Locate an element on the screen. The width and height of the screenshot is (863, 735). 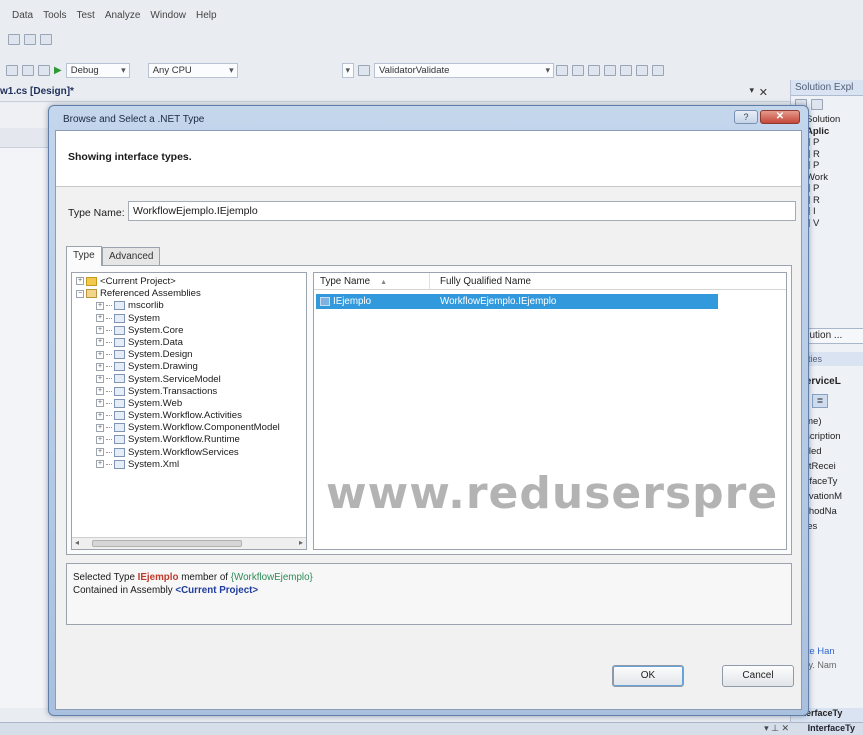
close-icon: ✕ is located at coordinates (780, 117).